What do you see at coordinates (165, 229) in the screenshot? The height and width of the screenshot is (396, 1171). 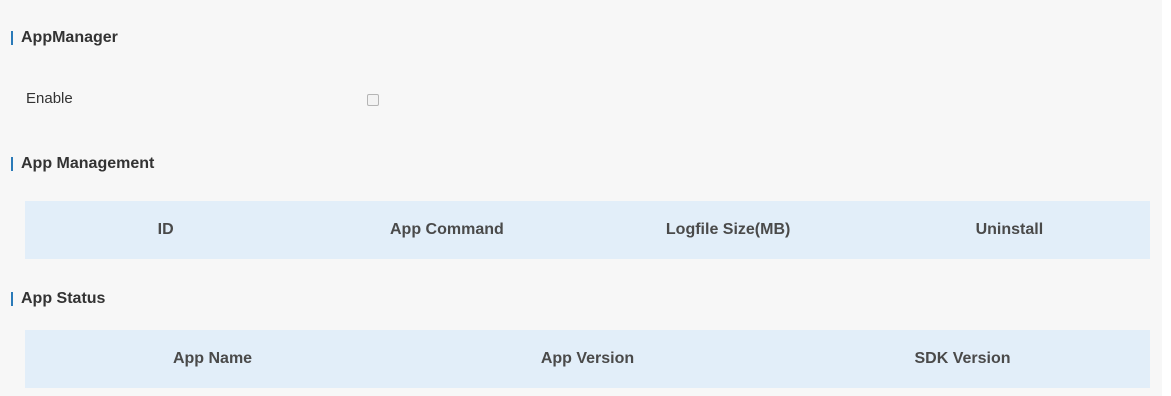 I see `column-header-id: ID` at bounding box center [165, 229].